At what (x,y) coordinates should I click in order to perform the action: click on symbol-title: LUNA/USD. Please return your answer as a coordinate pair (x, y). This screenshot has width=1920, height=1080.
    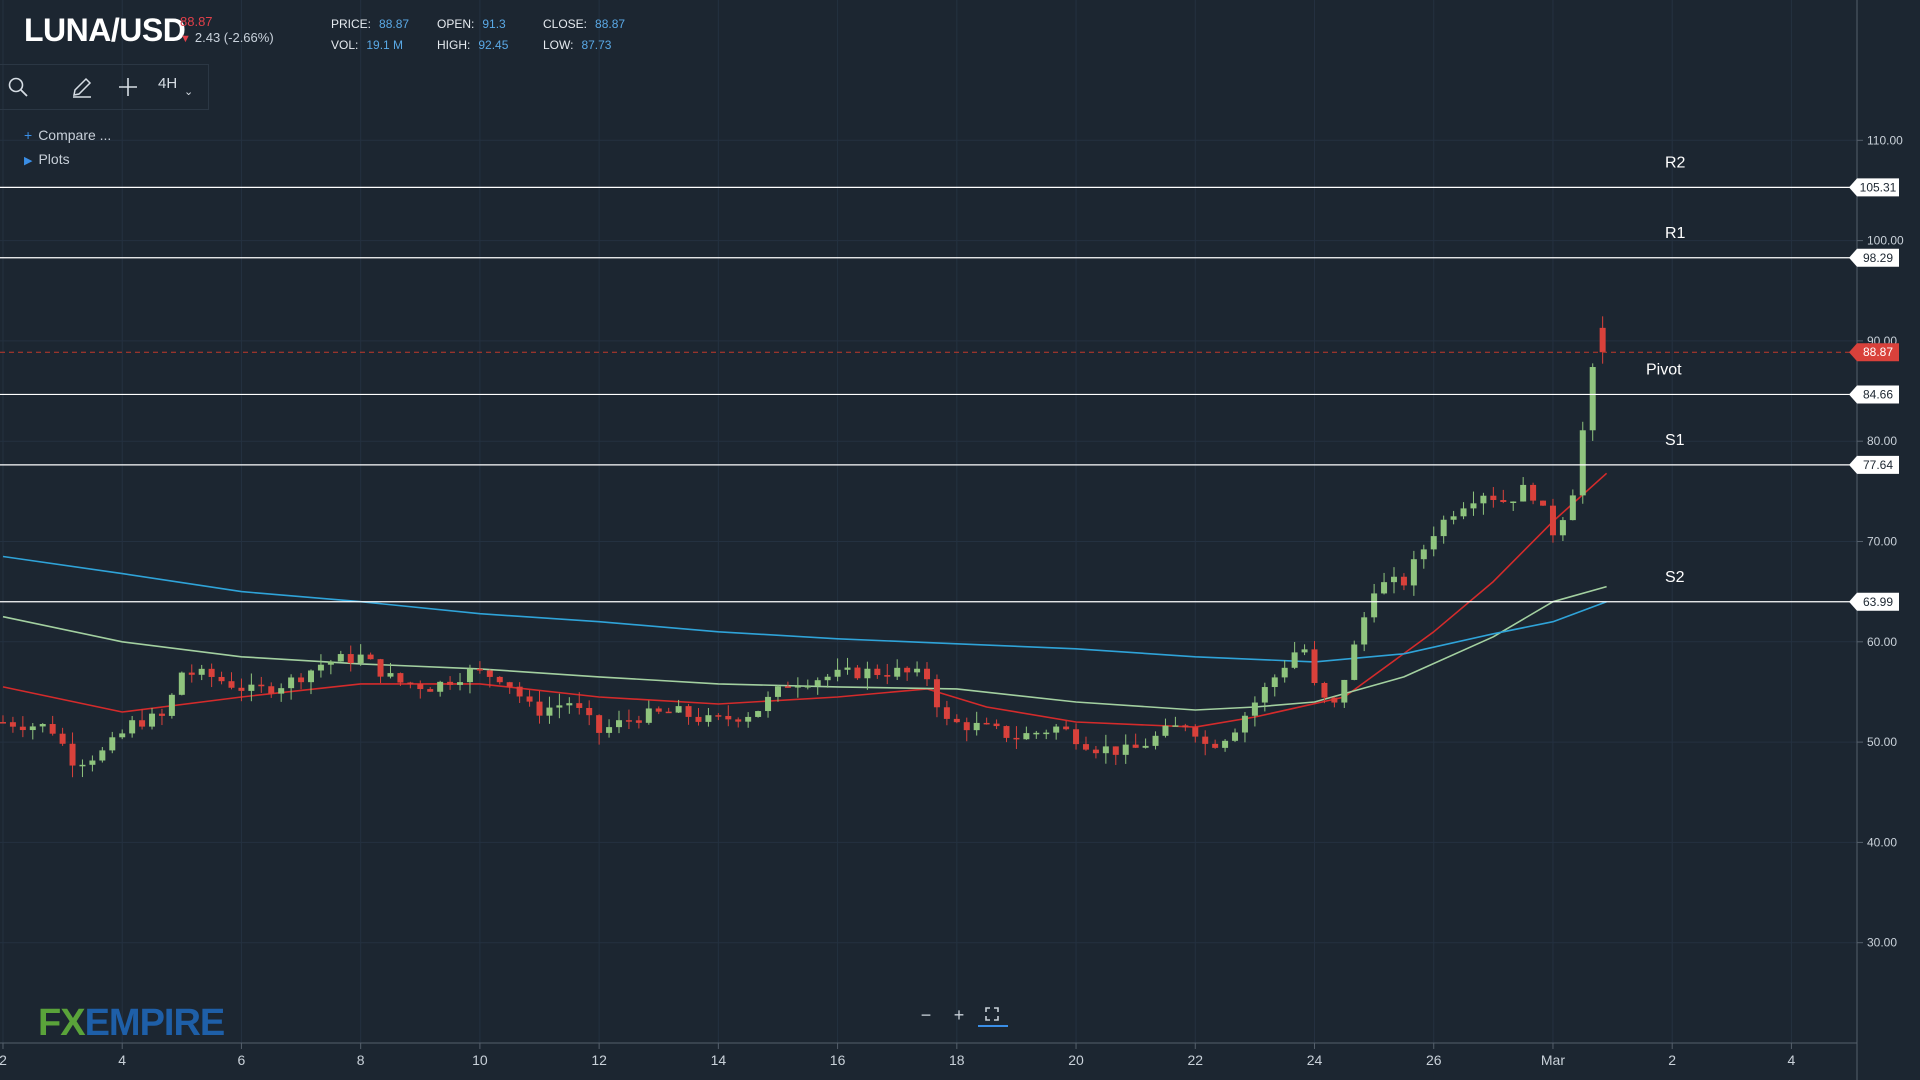
    Looking at the image, I should click on (105, 30).